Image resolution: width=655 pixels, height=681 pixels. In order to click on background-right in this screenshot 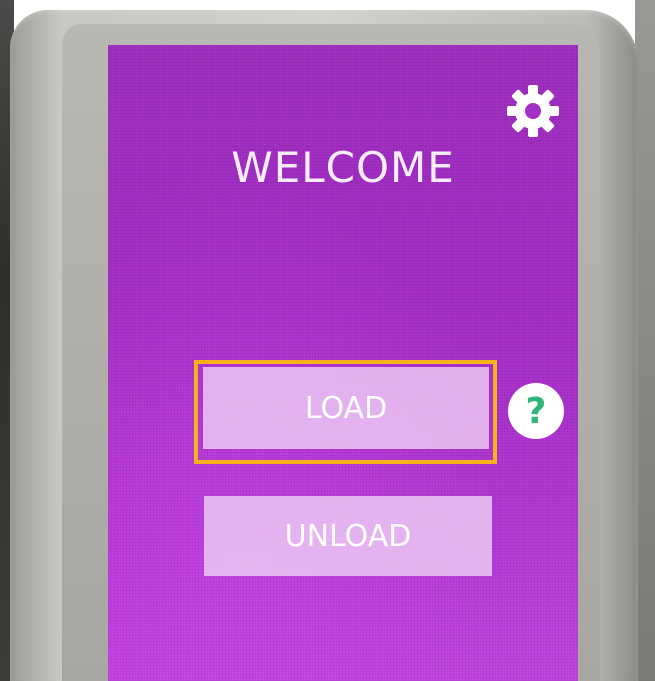, I will do `click(645, 340)`.